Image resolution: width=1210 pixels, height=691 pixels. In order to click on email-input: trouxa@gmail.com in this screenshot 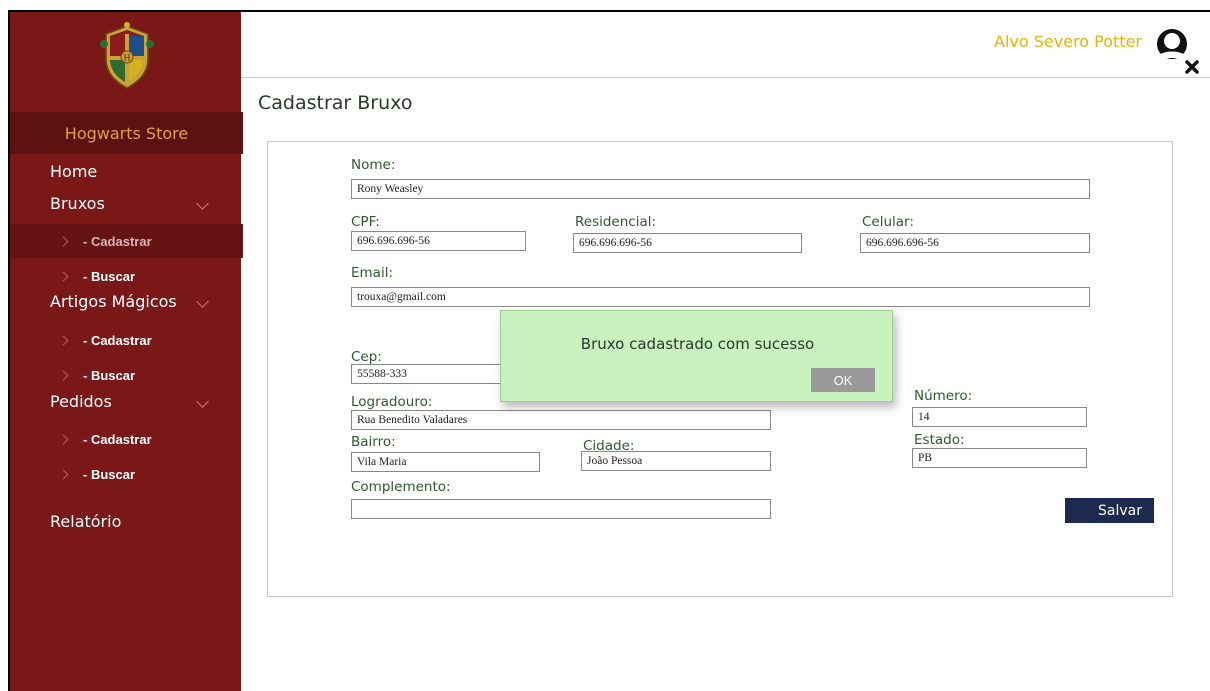, I will do `click(720, 297)`.